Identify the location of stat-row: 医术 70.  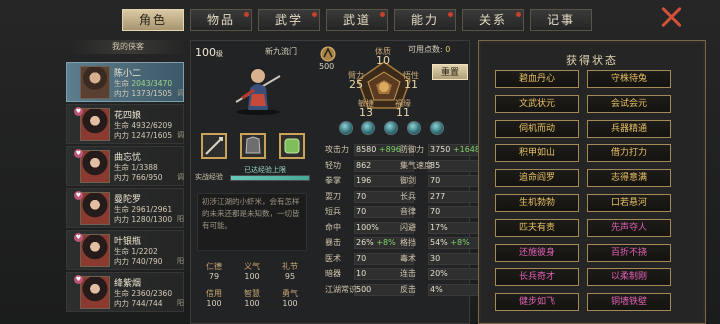
(345, 258).